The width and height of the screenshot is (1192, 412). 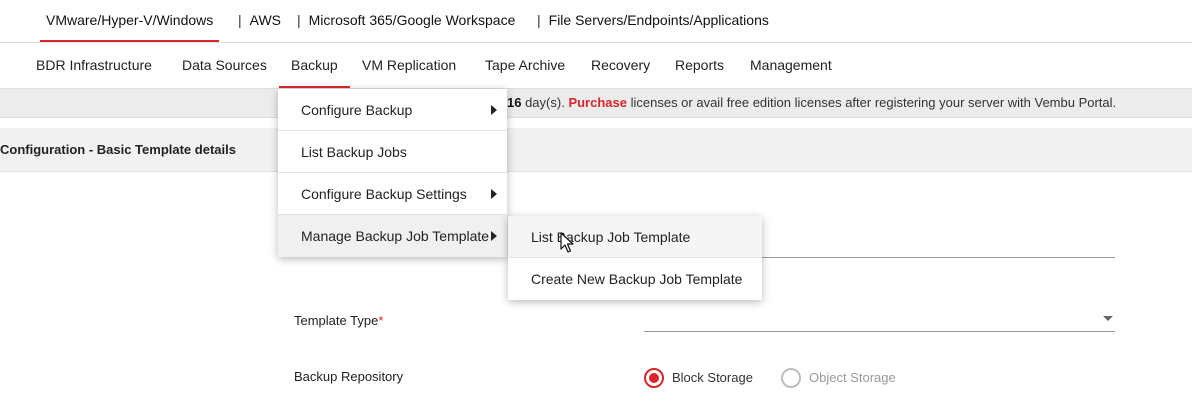 What do you see at coordinates (654, 378) in the screenshot?
I see `block-storage-radio` at bounding box center [654, 378].